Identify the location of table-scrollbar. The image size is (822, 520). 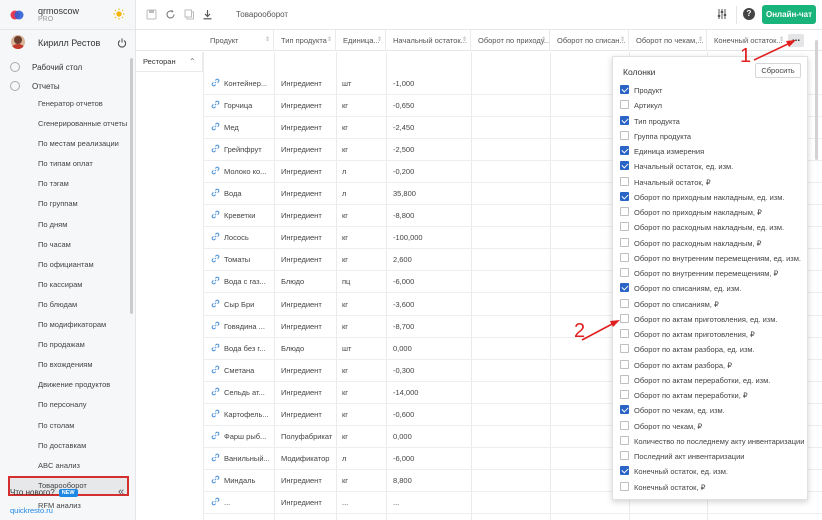
(816, 100).